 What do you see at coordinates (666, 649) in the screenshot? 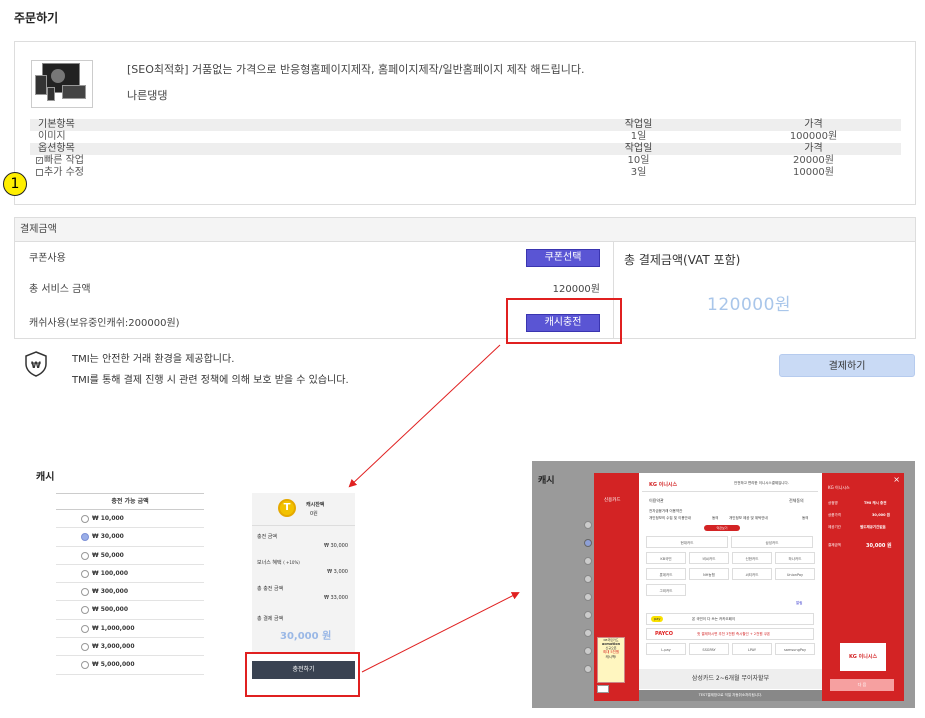
I see `wallet-option: L.pay` at bounding box center [666, 649].